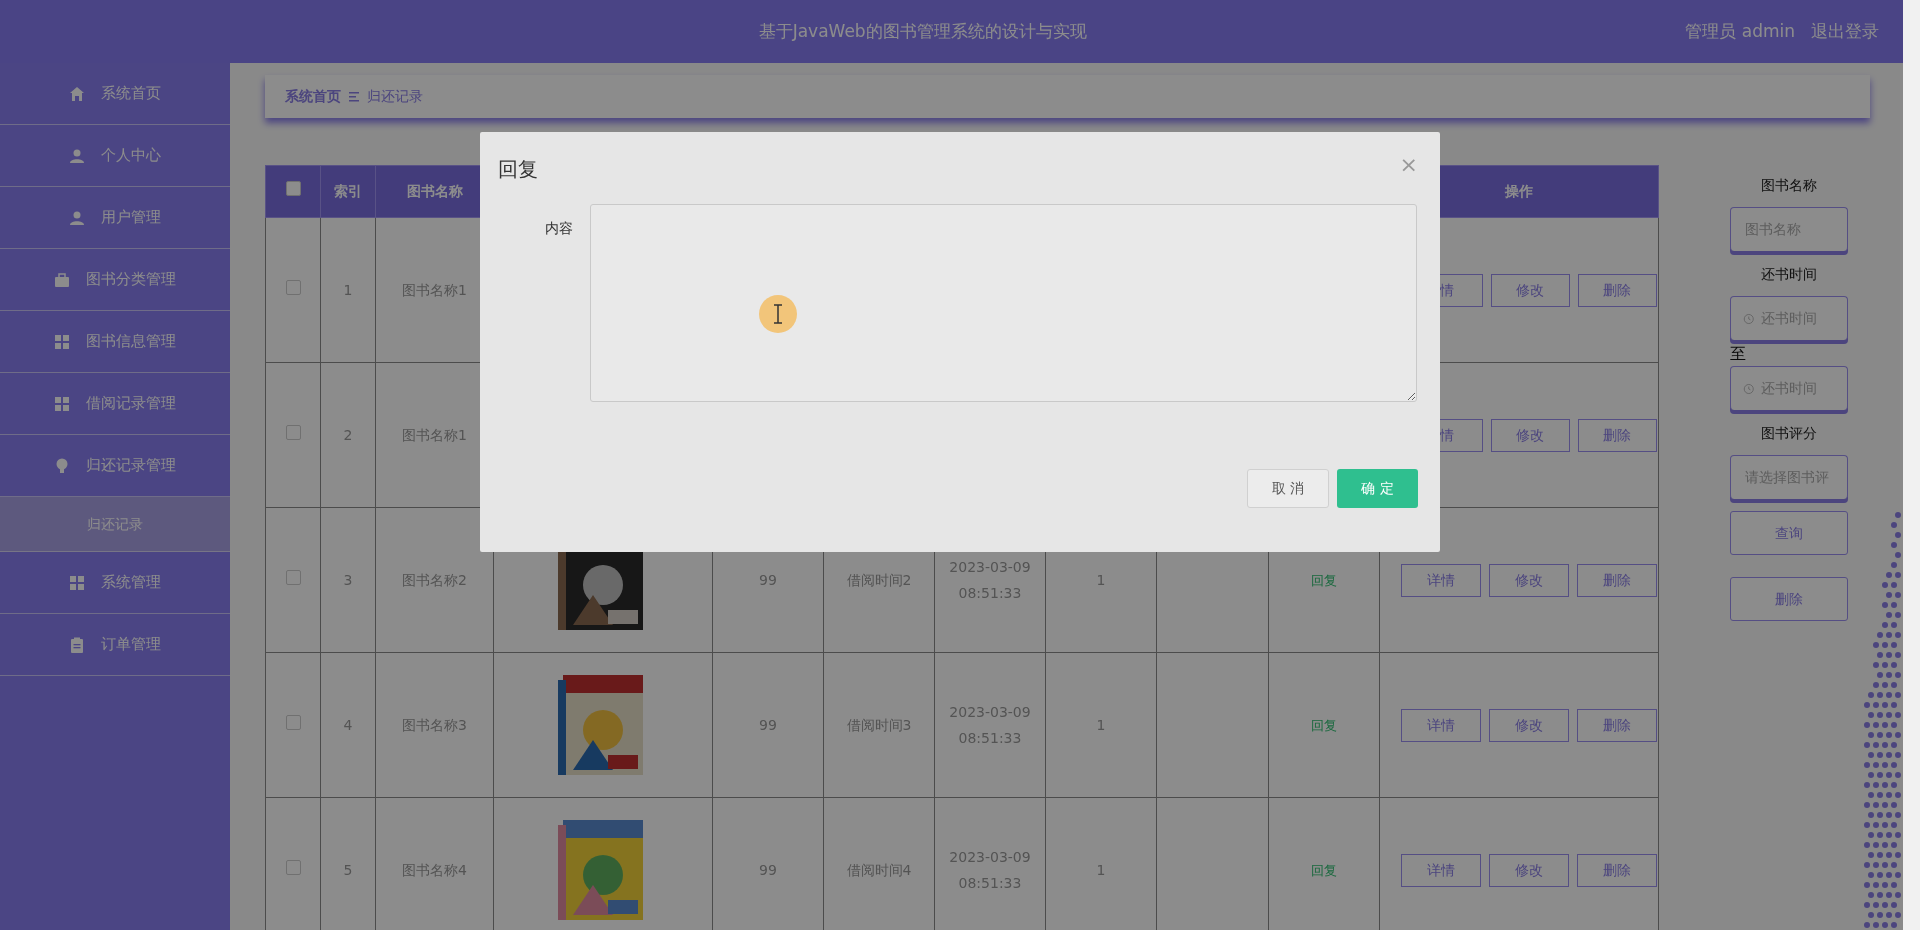  I want to click on logout-link: 退出登录, so click(1845, 31).